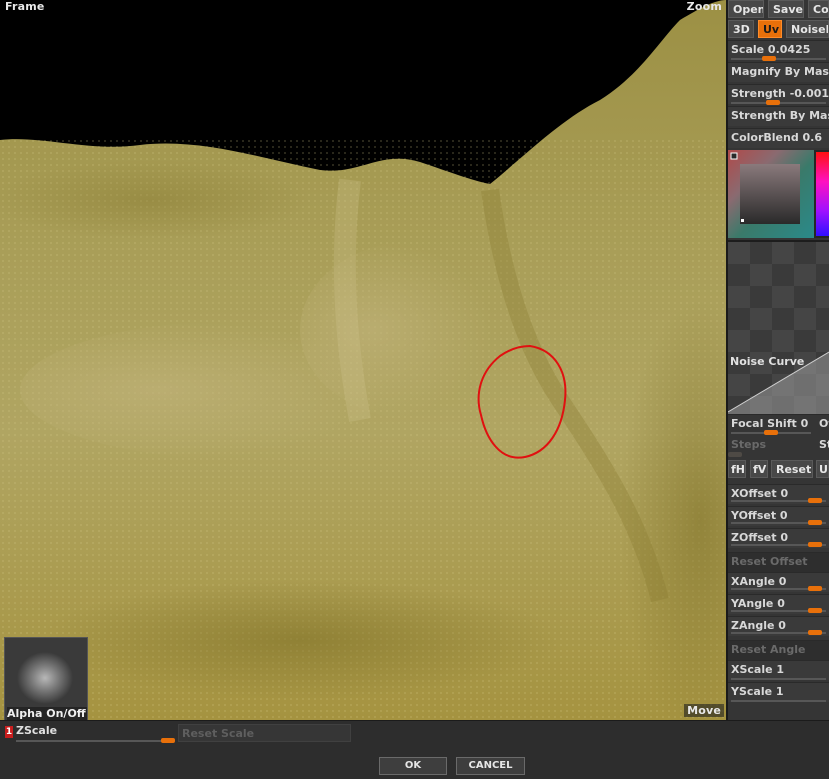  Describe the element at coordinates (25, 6) in the screenshot. I see `frame-button: Frame` at that location.